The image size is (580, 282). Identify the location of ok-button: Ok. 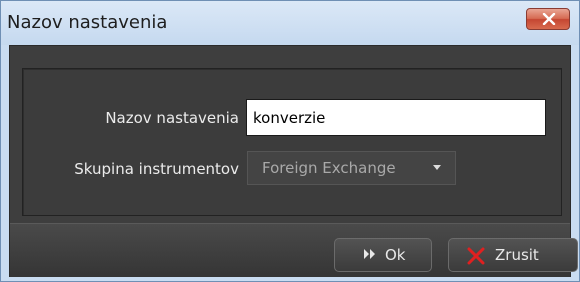
(383, 255).